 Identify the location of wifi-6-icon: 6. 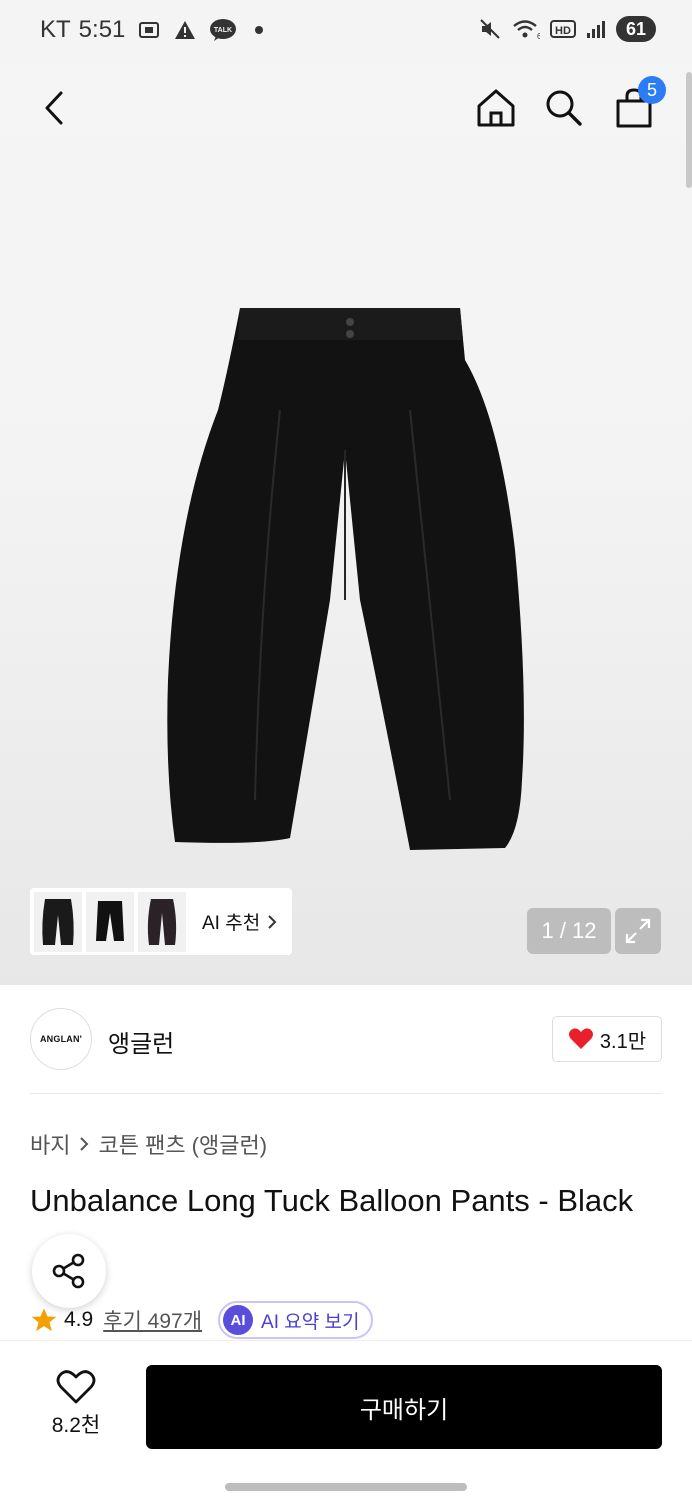
(526, 29).